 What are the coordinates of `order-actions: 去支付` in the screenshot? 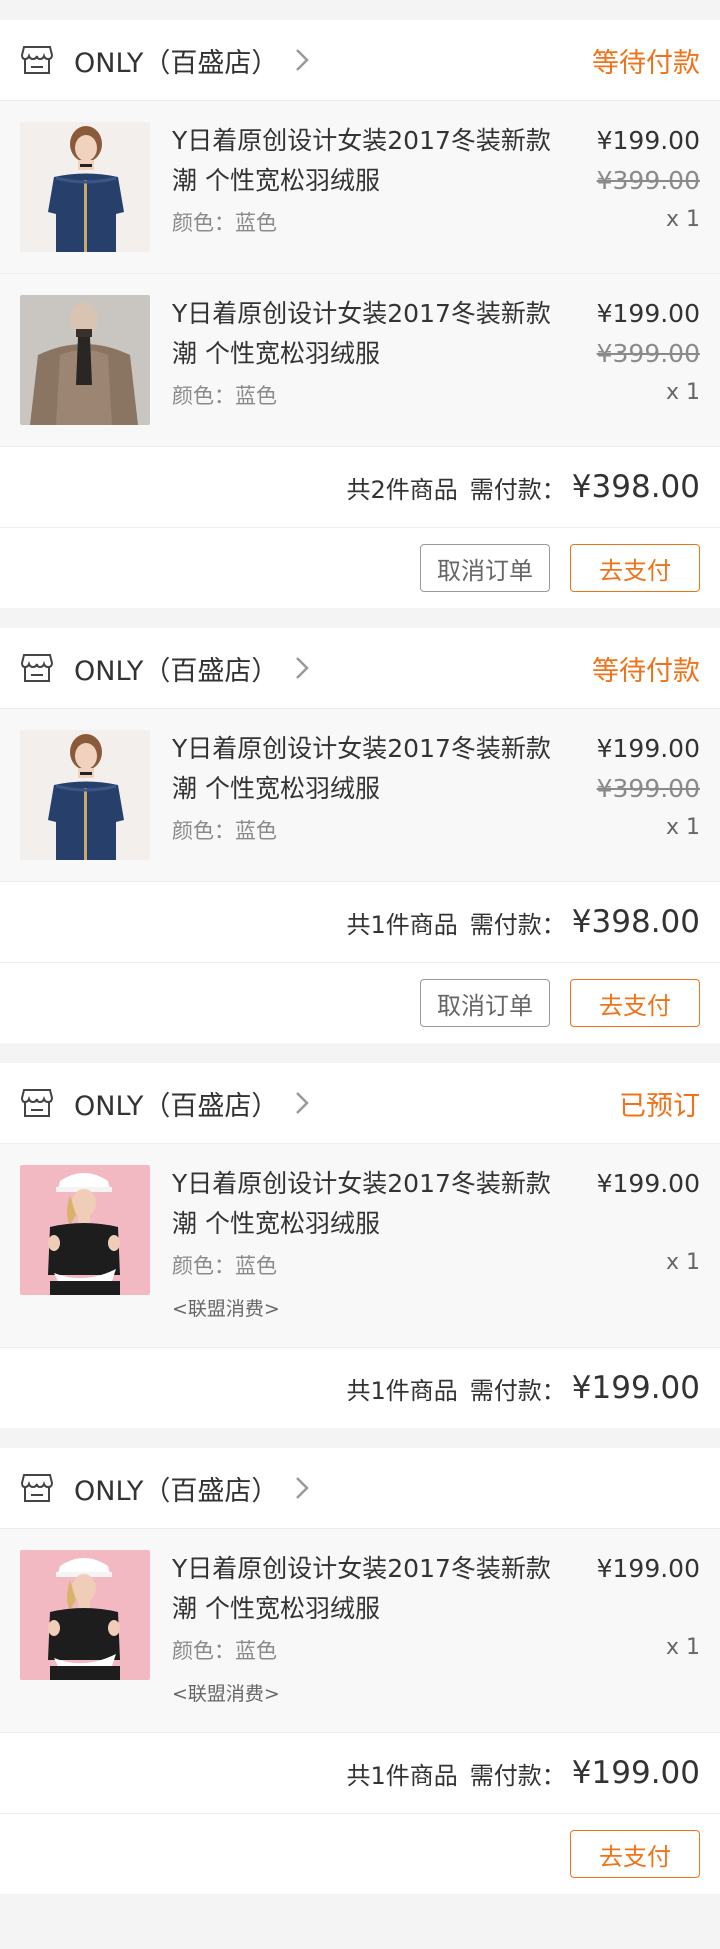 It's located at (360, 1854).